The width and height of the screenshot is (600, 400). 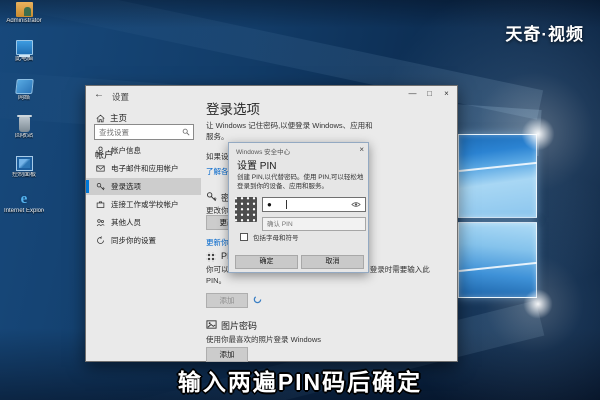 What do you see at coordinates (286, 204) in the screenshot?
I see `text-caret` at bounding box center [286, 204].